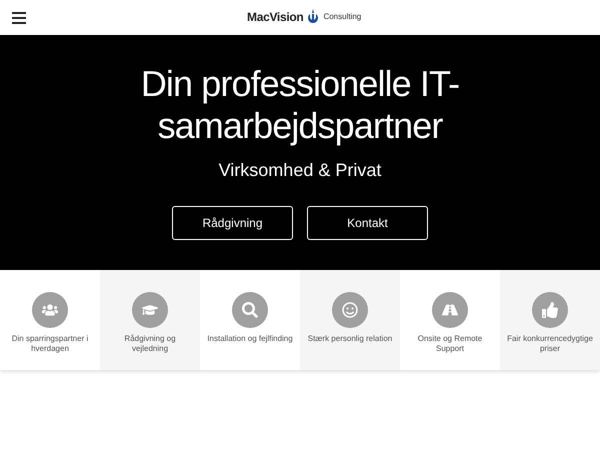 Image resolution: width=600 pixels, height=450 pixels. Describe the element at coordinates (300, 105) in the screenshot. I see `hero-title: Din professionelle IT-samarbejdspartner` at that location.